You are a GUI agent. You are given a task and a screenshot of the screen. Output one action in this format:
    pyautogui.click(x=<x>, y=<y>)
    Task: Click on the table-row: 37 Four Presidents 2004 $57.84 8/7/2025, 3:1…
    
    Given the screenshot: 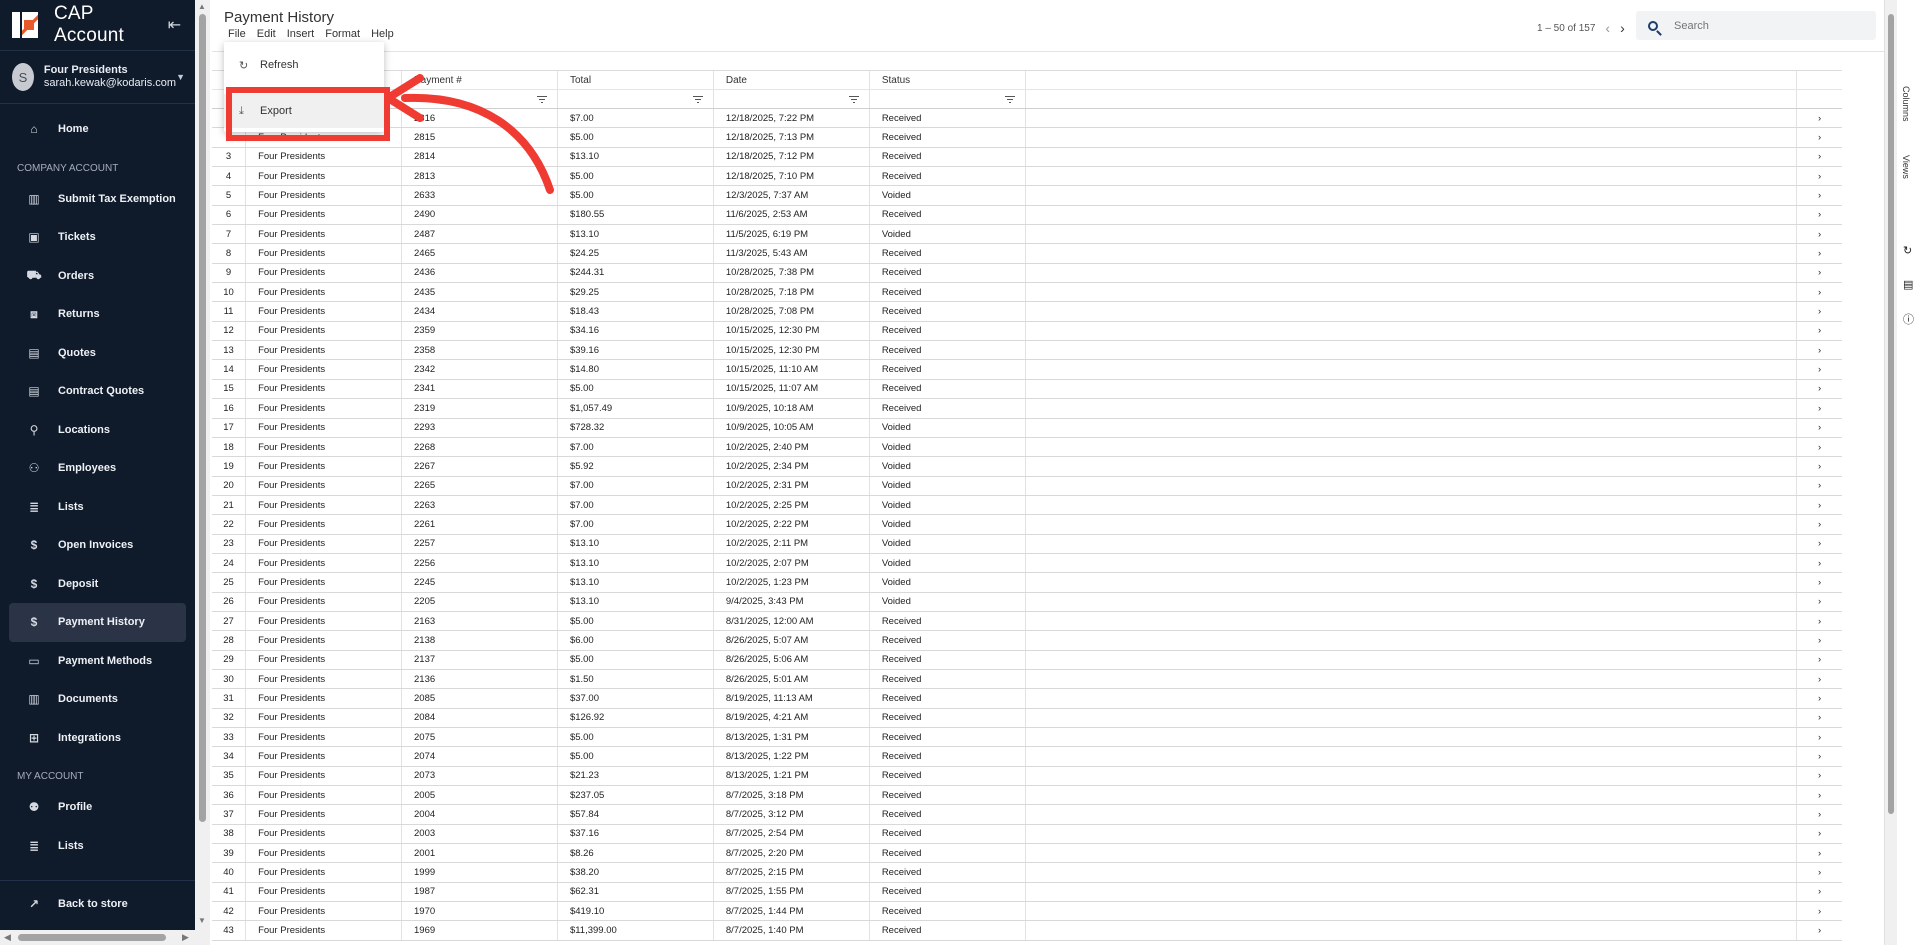 What is the action you would take?
    pyautogui.click(x=1027, y=815)
    